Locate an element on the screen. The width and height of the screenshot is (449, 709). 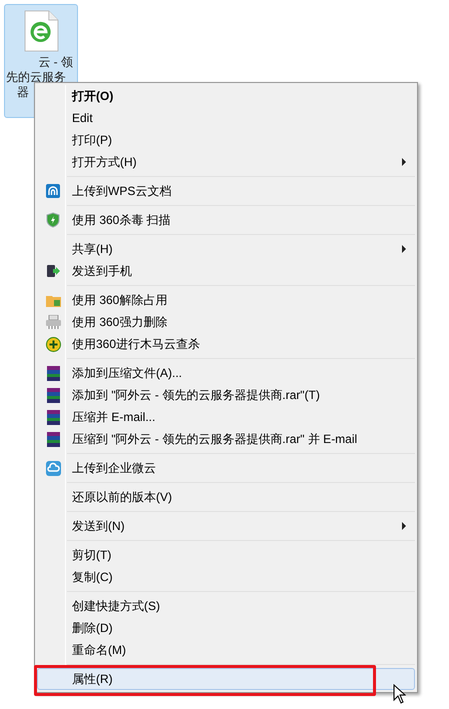
menu-item: 使用360进行木马云查杀 is located at coordinates (226, 344).